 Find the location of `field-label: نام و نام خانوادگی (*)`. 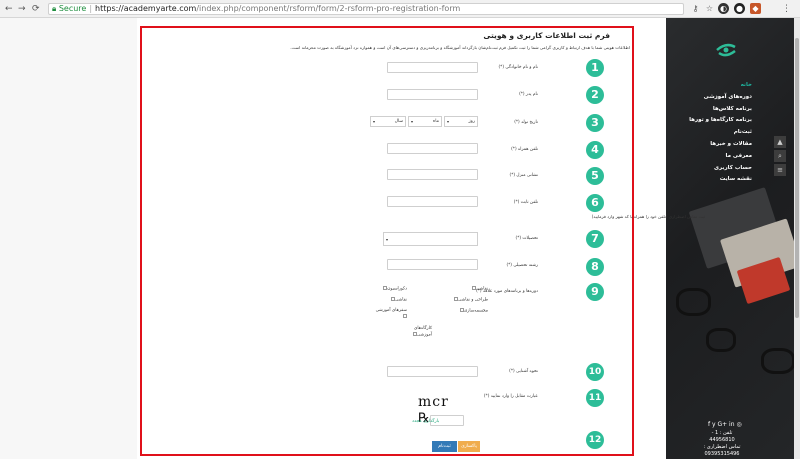

field-label: نام و نام خانوادگی (*) is located at coordinates (518, 67).